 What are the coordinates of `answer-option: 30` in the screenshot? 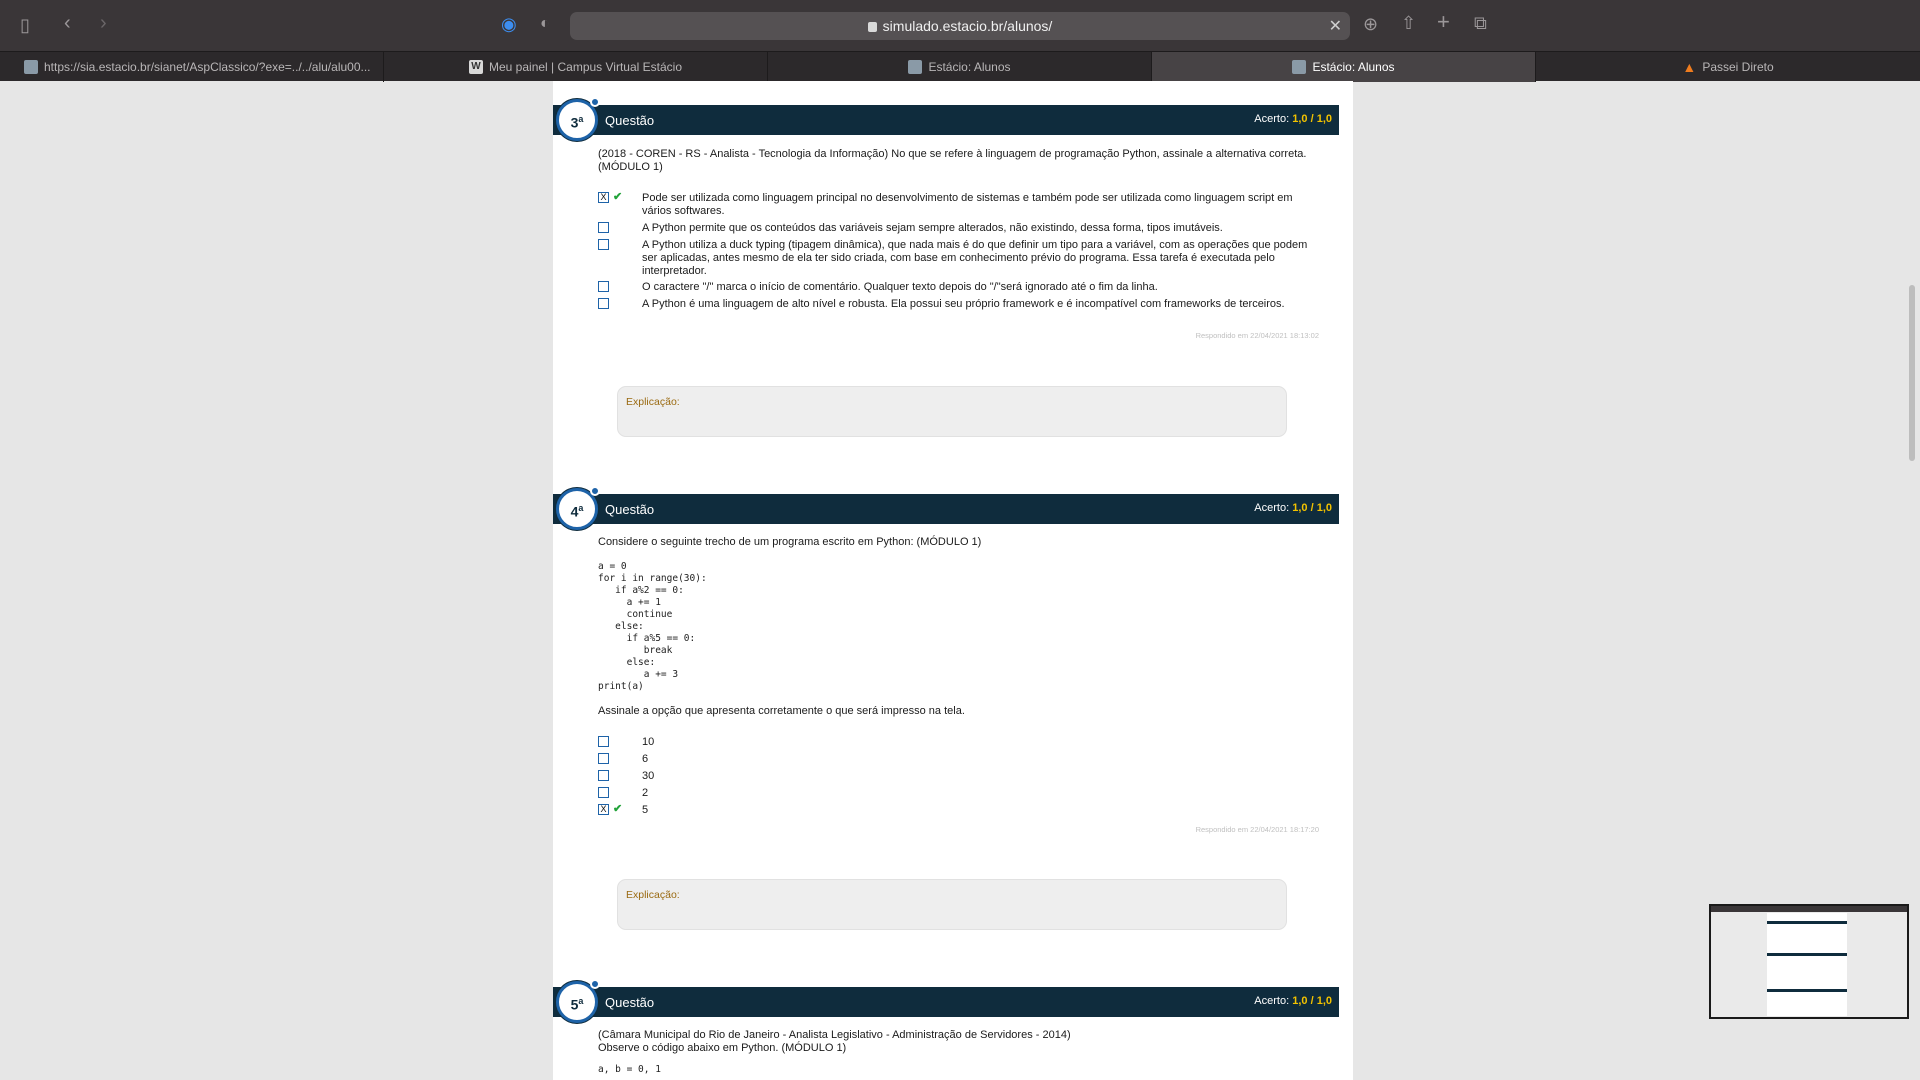 It's located at (958, 777).